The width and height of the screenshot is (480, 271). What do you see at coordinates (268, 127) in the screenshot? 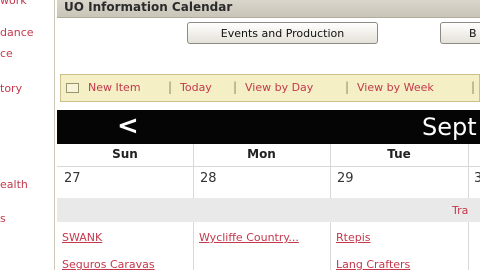
I see `calendar-month-header: < Sept` at bounding box center [268, 127].